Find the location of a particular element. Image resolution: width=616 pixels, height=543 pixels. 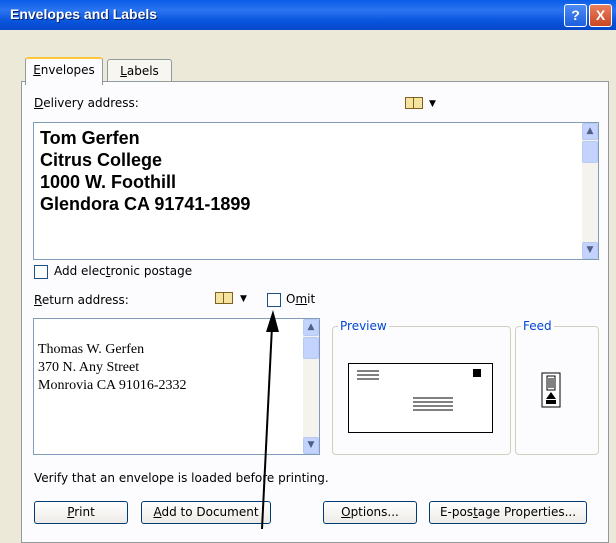

return-scrollbar: ▲ ▼ is located at coordinates (311, 386).